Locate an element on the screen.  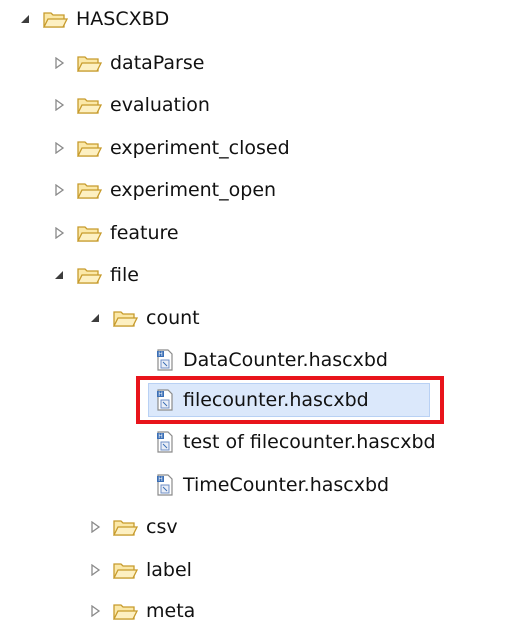
tree-item-count: count is located at coordinates (144, 318).